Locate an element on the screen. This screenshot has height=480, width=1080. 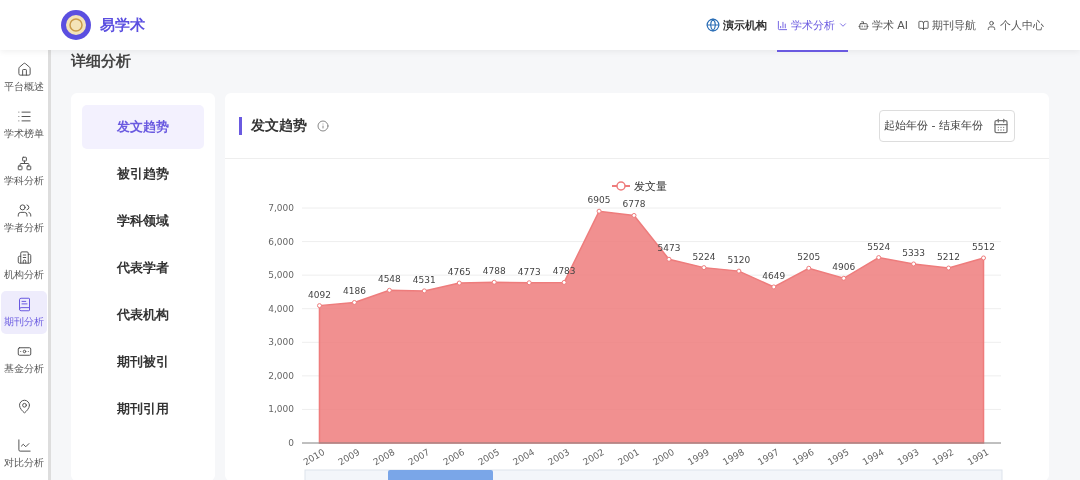
menu-item: 期刊被引 is located at coordinates (143, 362).